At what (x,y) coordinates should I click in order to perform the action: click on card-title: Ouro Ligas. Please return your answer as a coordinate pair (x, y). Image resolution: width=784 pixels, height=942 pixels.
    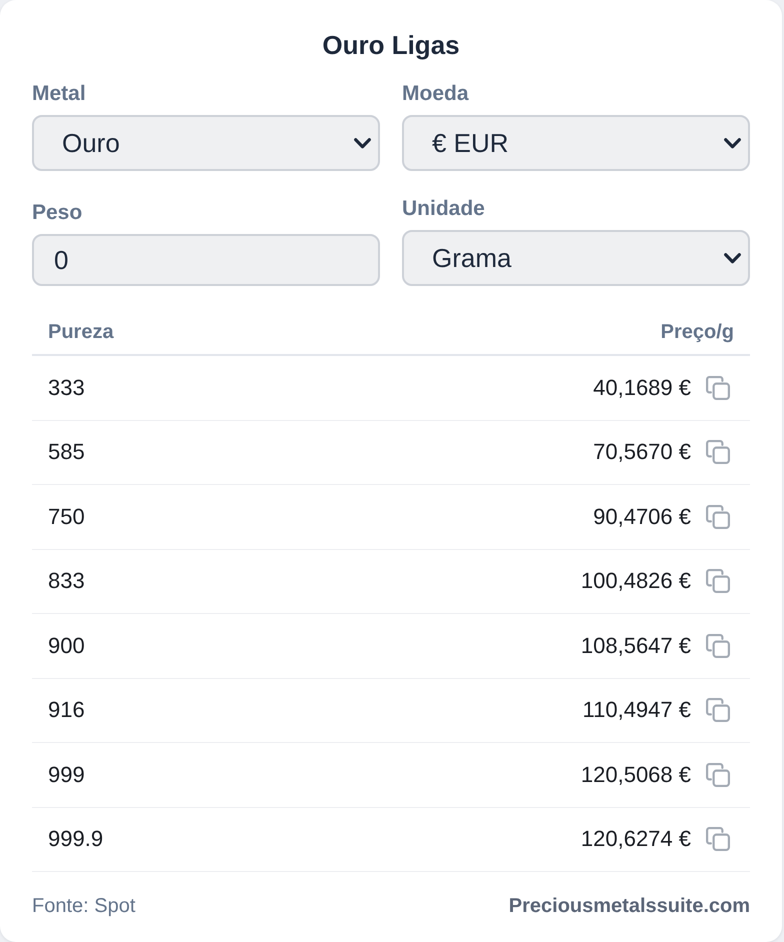
    Looking at the image, I should click on (391, 45).